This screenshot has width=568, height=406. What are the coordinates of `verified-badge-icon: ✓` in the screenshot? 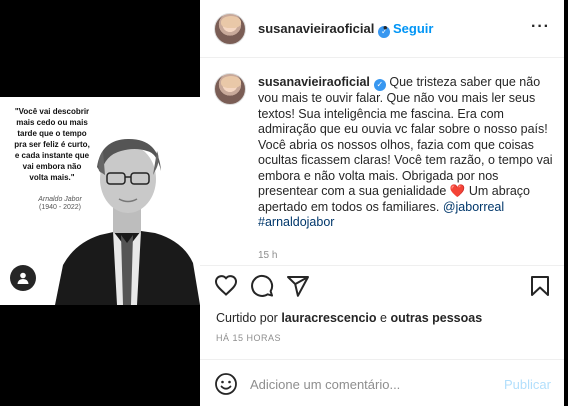 It's located at (379, 85).